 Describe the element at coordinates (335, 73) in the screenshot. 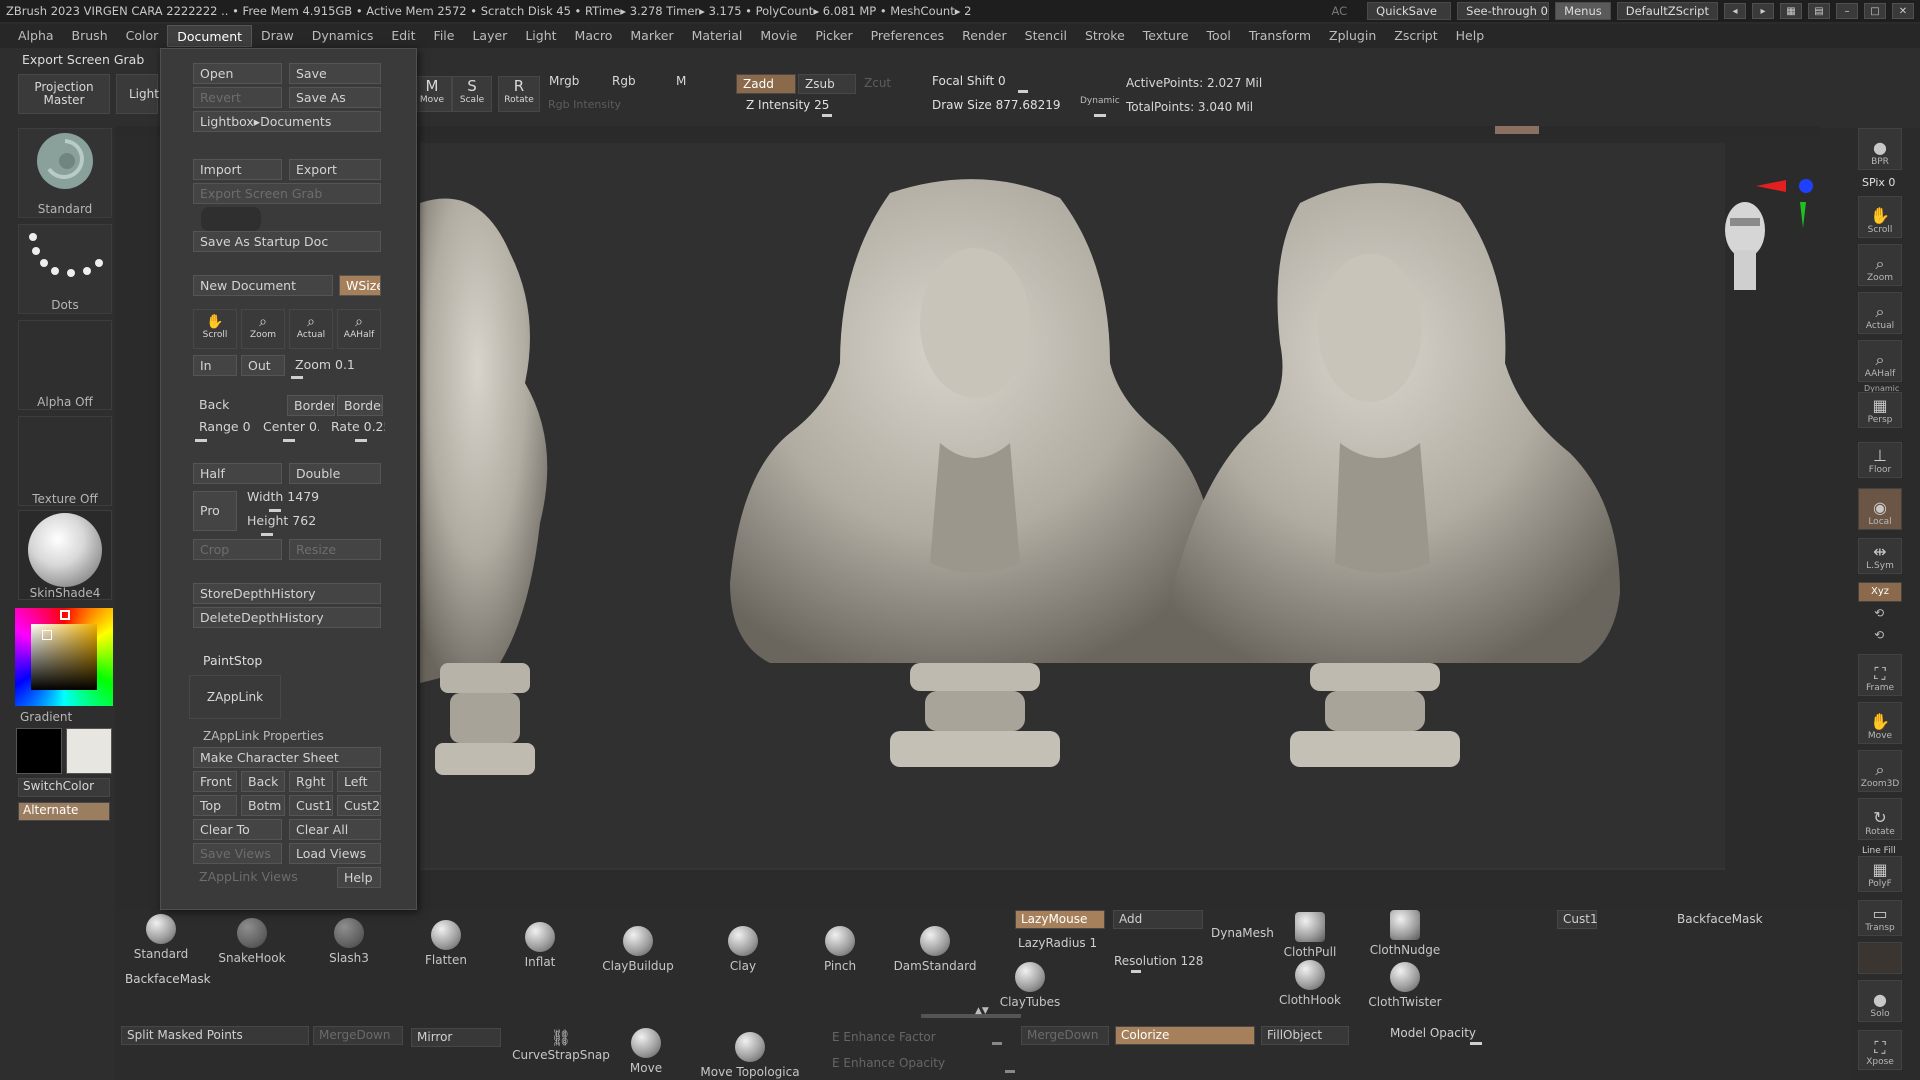

I see `save-button: Save` at that location.